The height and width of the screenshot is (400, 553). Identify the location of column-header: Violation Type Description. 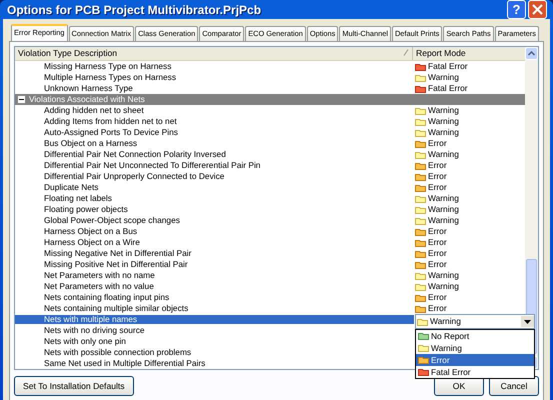
(214, 53).